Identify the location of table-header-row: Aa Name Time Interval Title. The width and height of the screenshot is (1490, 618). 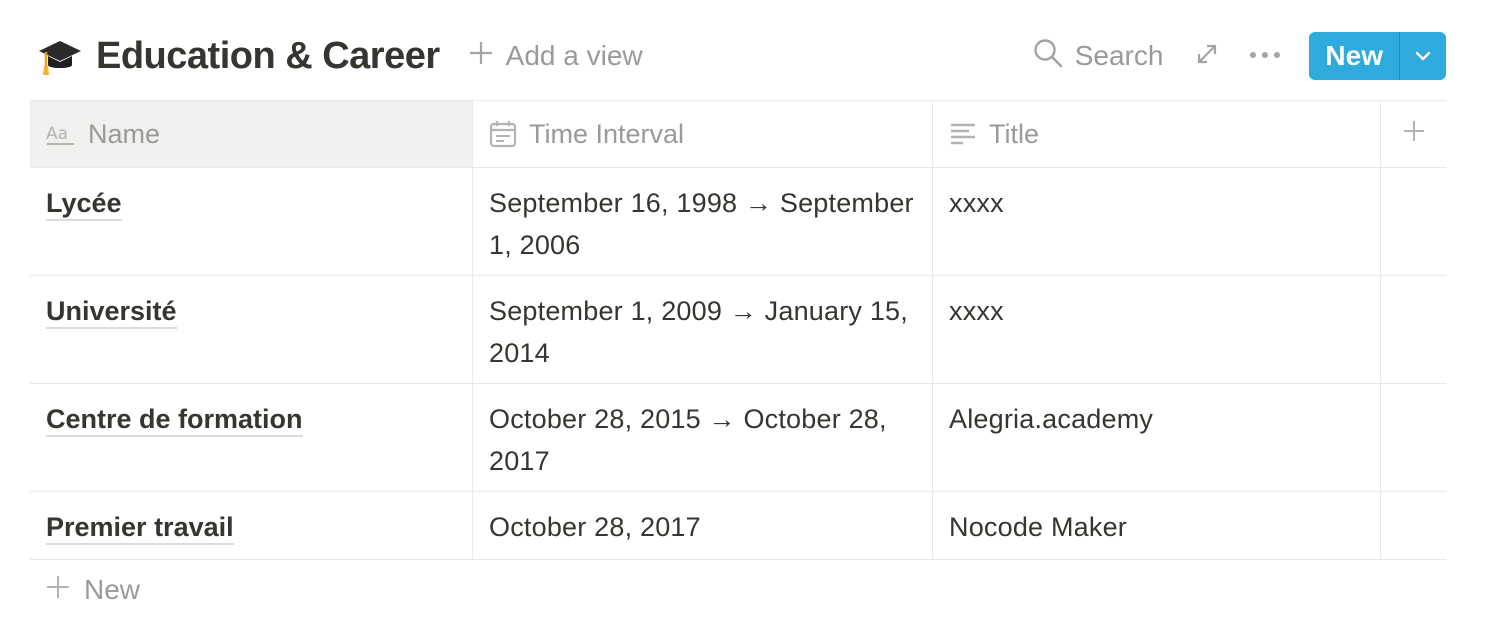
(738, 134).